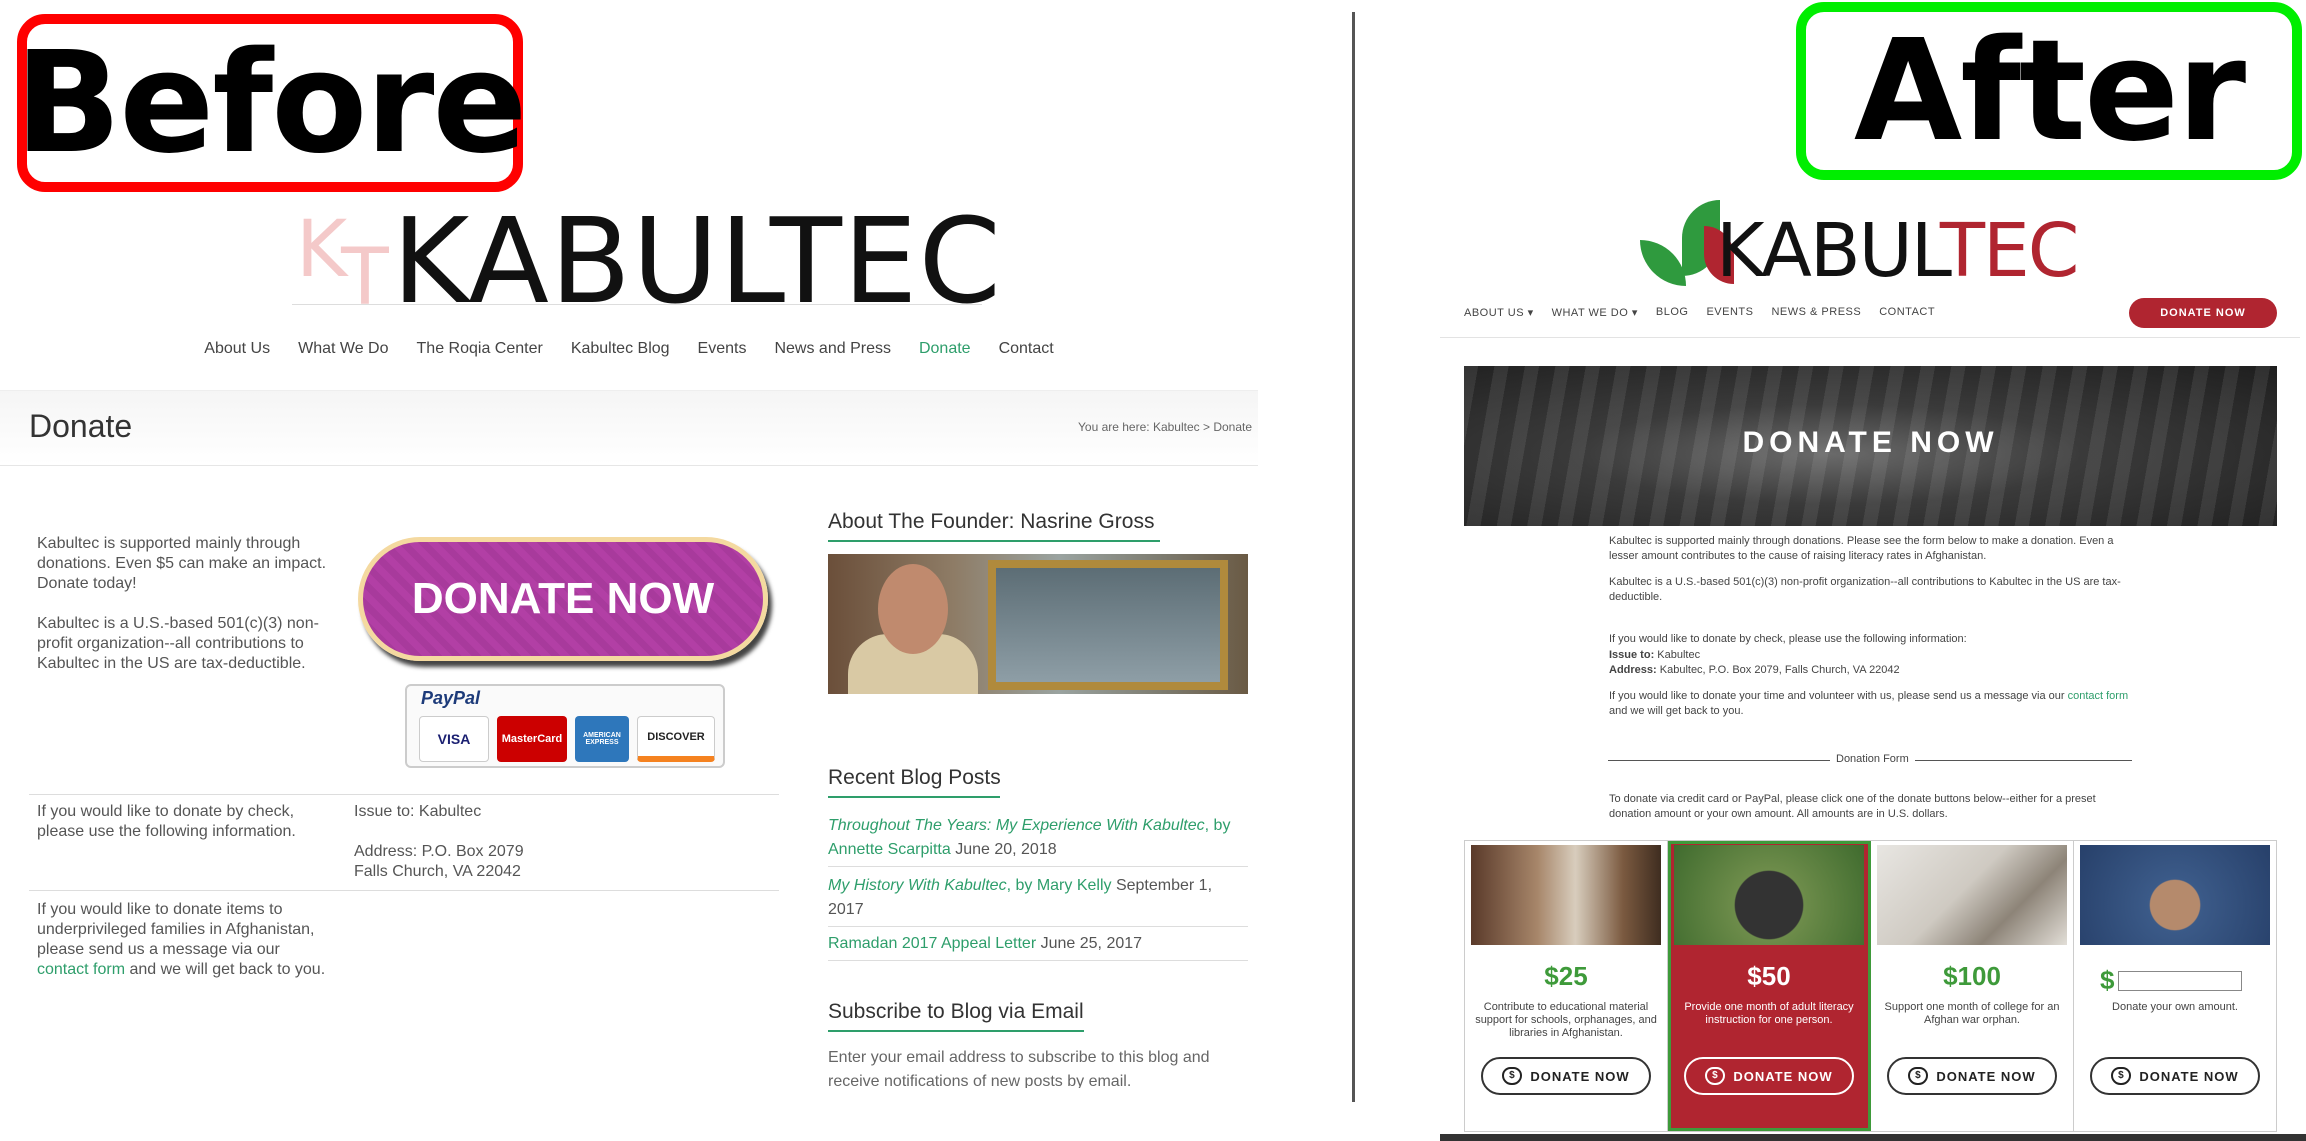 This screenshot has width=2306, height=1141. I want to click on logo-t: T, so click(365, 278).